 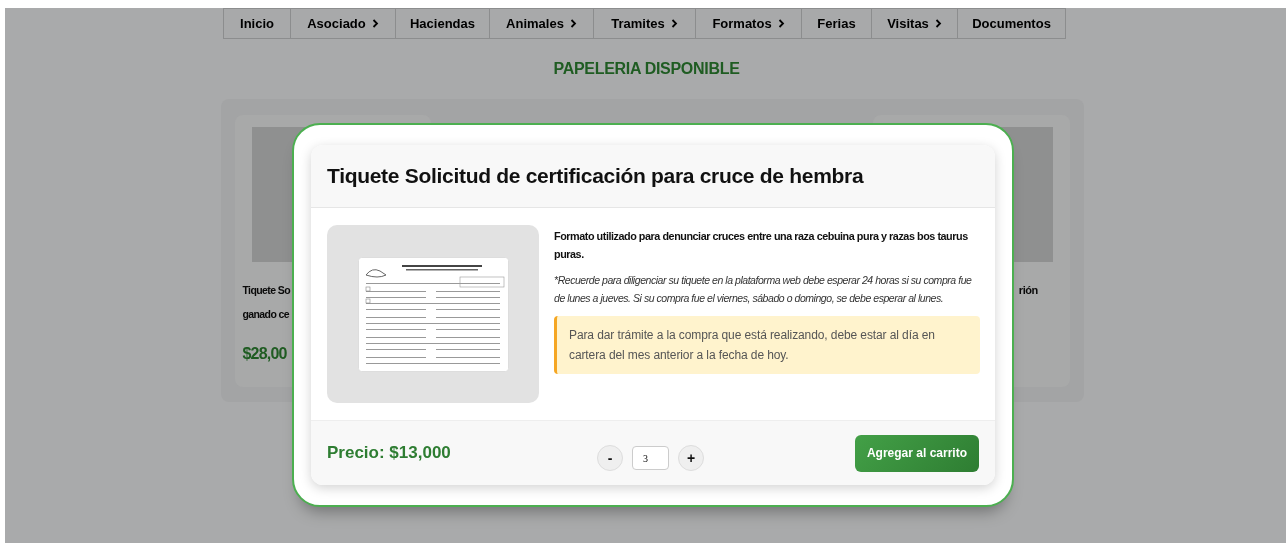 What do you see at coordinates (257, 23) in the screenshot?
I see `nav-menu-item: Inicio` at bounding box center [257, 23].